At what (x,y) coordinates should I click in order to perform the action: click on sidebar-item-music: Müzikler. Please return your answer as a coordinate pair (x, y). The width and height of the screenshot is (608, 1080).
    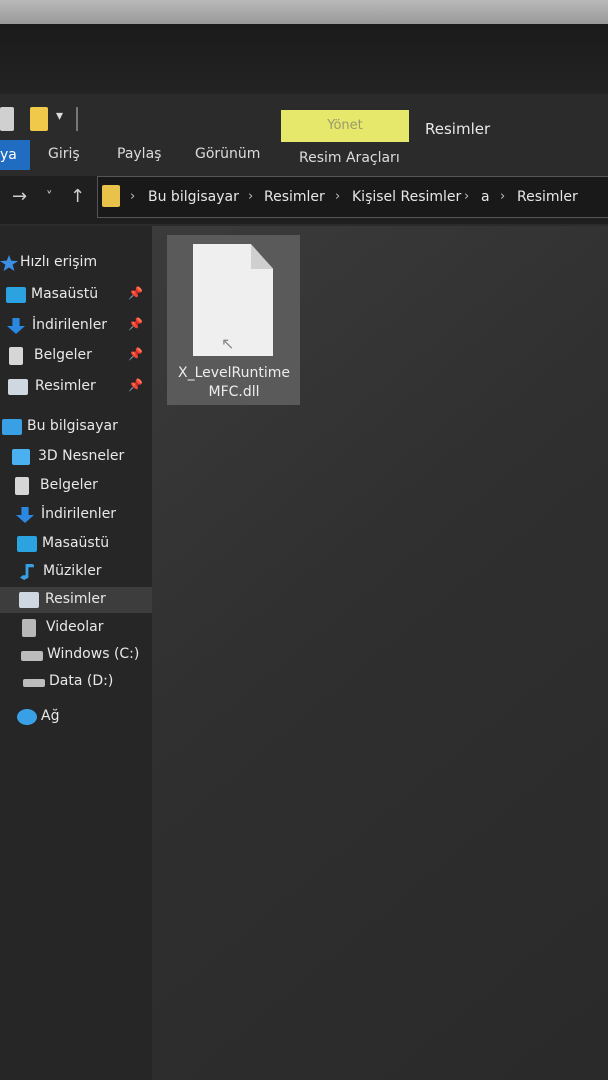
    Looking at the image, I should click on (76, 572).